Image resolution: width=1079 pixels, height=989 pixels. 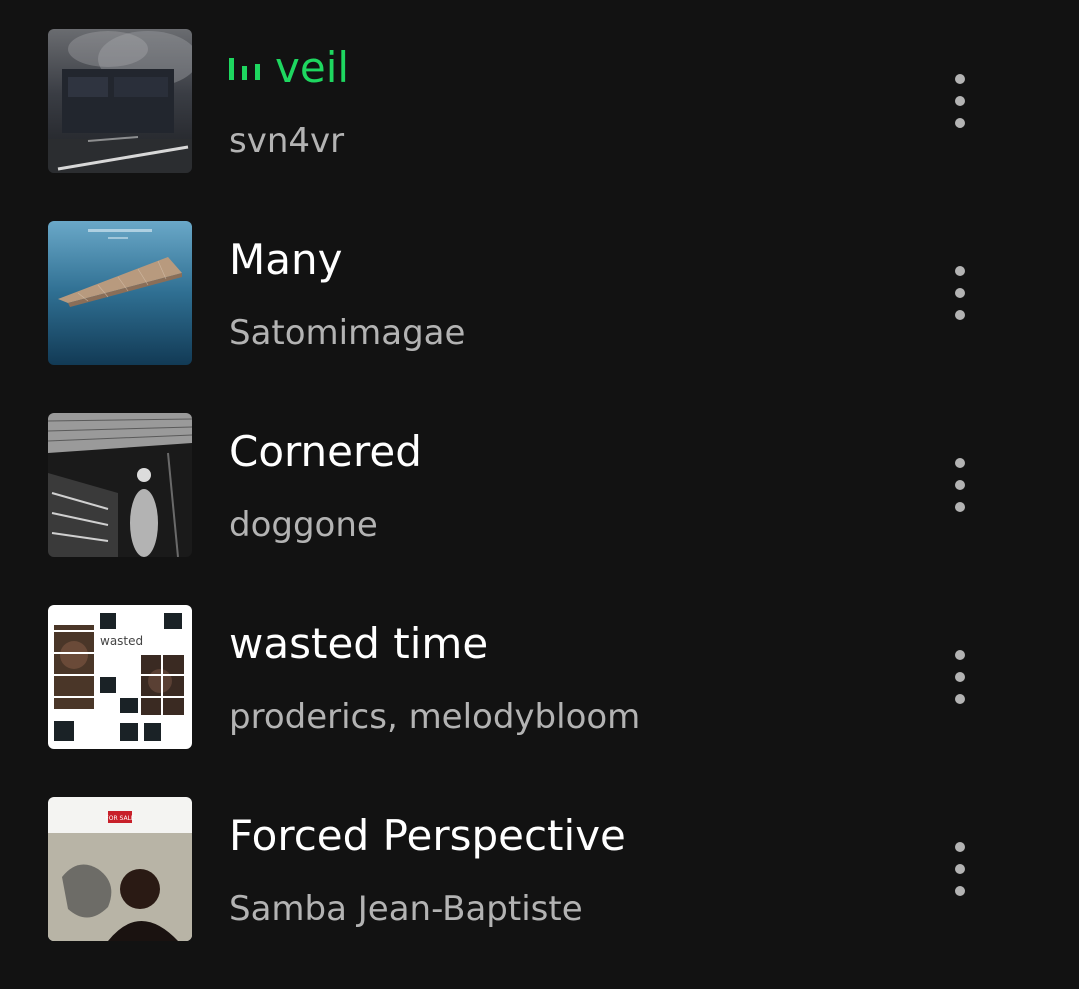 I want to click on cover-text: FOR SALE, so click(x=120, y=818).